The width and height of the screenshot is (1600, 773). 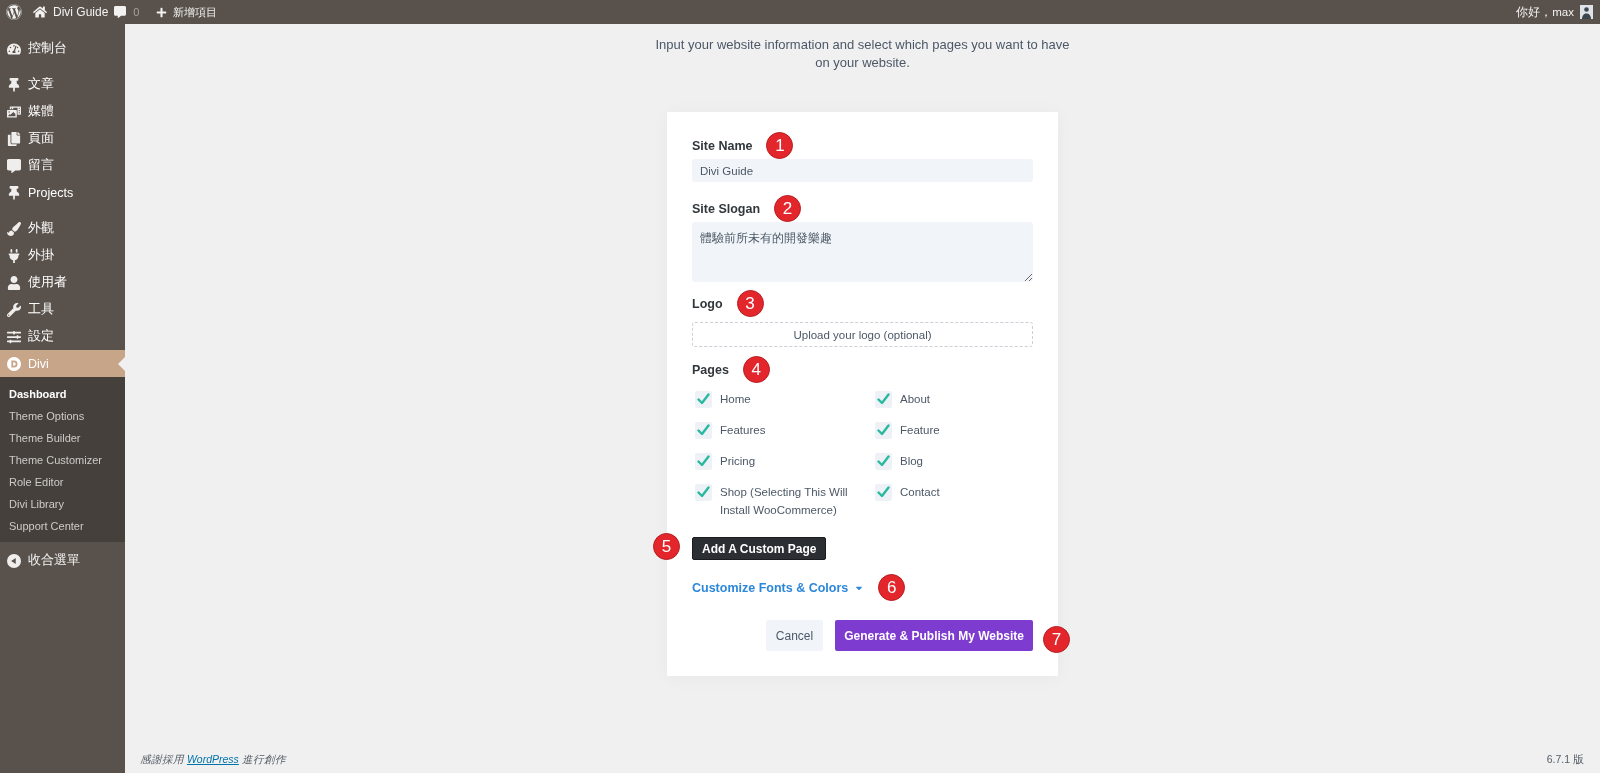 I want to click on collapse-icon, so click(x=14, y=560).